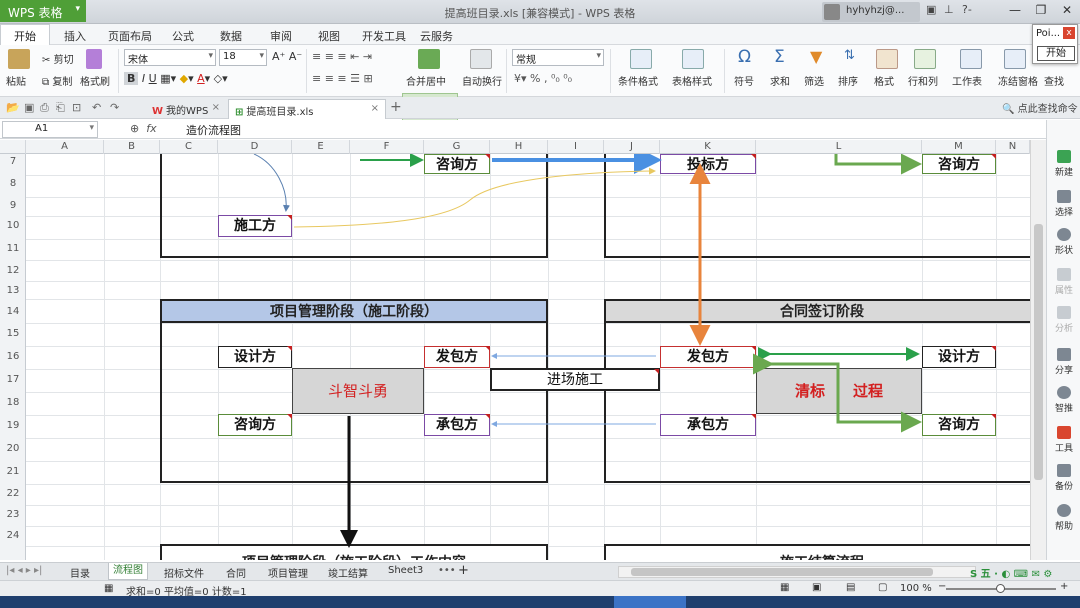  What do you see at coordinates (1063, 282) in the screenshot?
I see `panel-property: 属性` at bounding box center [1063, 282].